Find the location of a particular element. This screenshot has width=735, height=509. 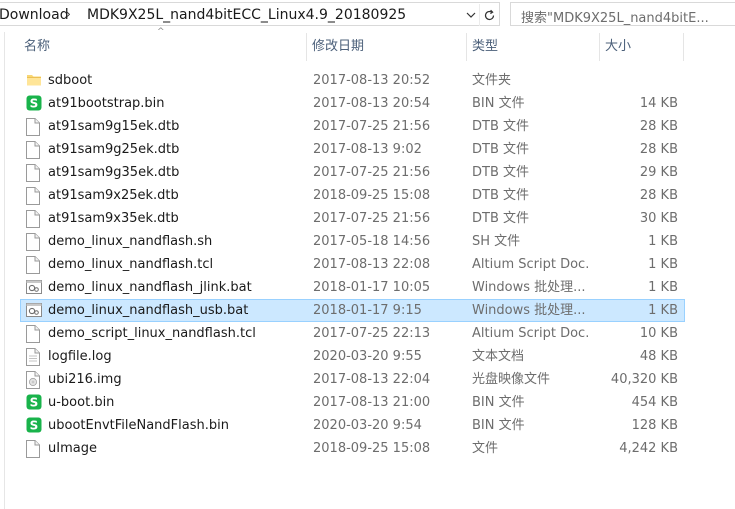

file-size: 4,242 KB is located at coordinates (648, 448).